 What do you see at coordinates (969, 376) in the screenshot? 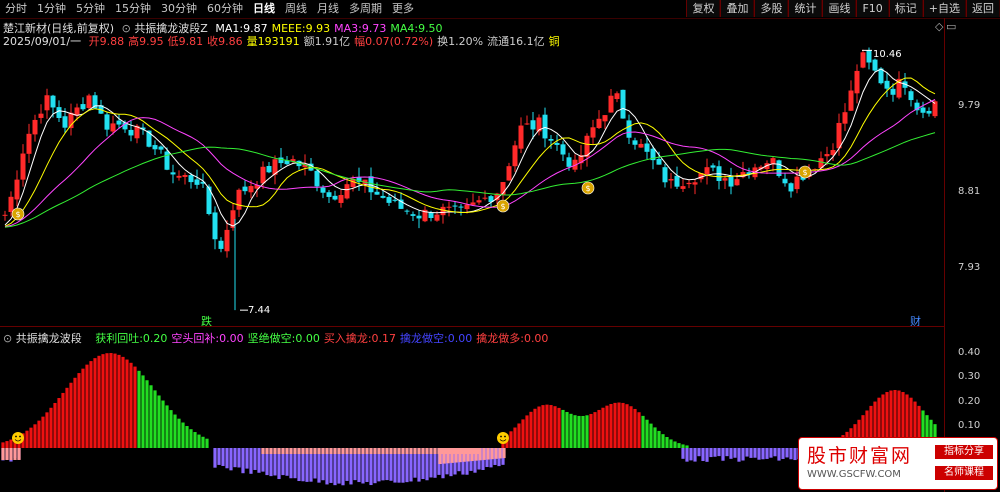
I see `osc-tick: 0.30` at bounding box center [969, 376].